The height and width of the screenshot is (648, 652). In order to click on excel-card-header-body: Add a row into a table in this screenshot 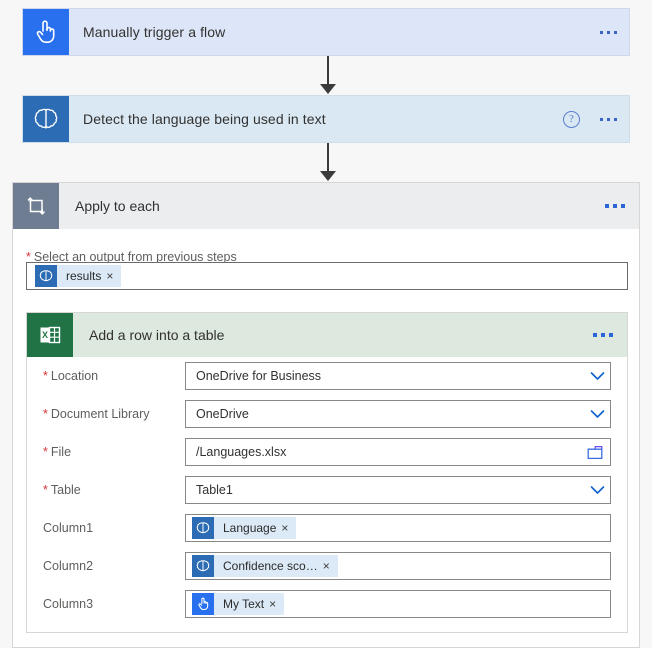, I will do `click(350, 335)`.